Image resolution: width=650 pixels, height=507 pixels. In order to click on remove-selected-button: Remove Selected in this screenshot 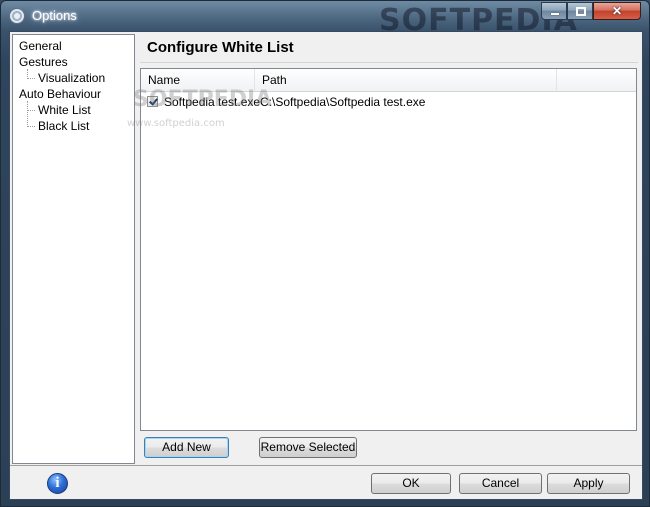, I will do `click(308, 447)`.